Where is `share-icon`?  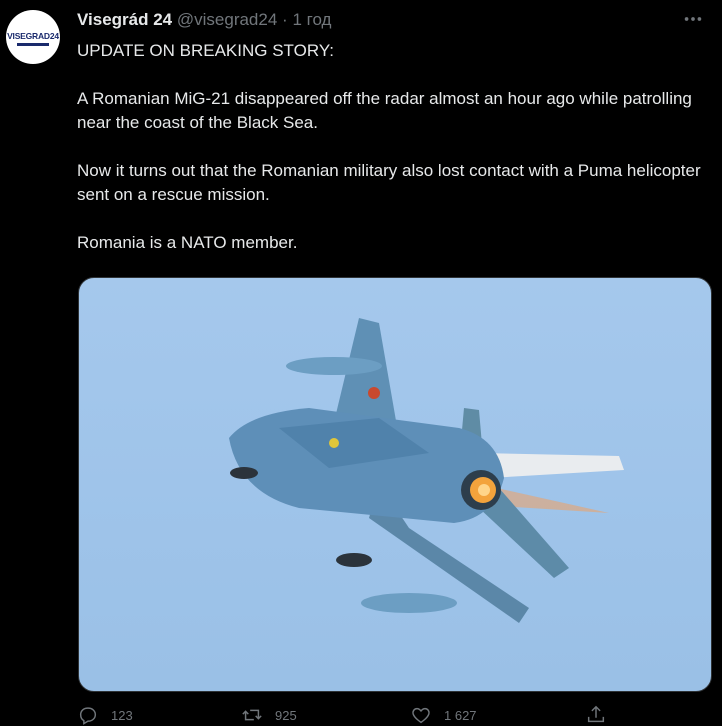
share-icon is located at coordinates (596, 714).